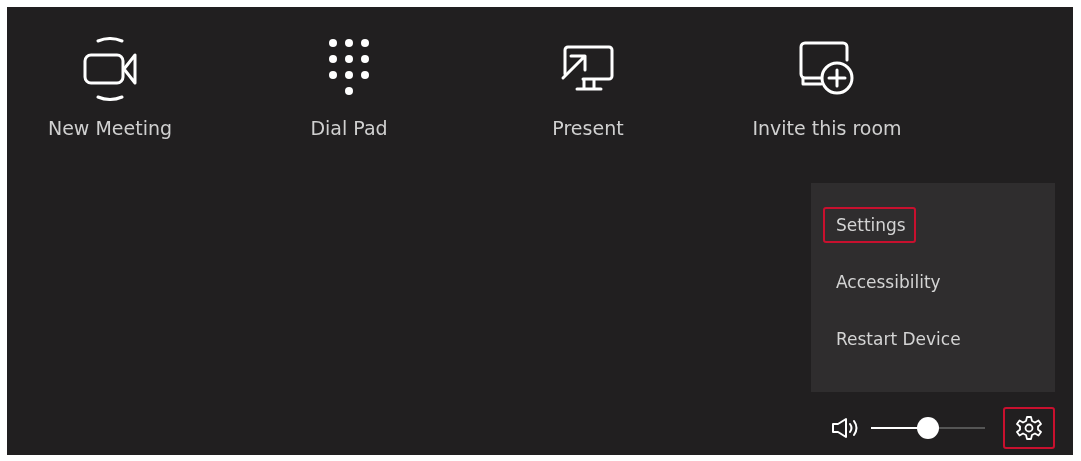 The width and height of the screenshot is (1081, 461). Describe the element at coordinates (845, 428) in the screenshot. I see `speaker-icon` at that location.